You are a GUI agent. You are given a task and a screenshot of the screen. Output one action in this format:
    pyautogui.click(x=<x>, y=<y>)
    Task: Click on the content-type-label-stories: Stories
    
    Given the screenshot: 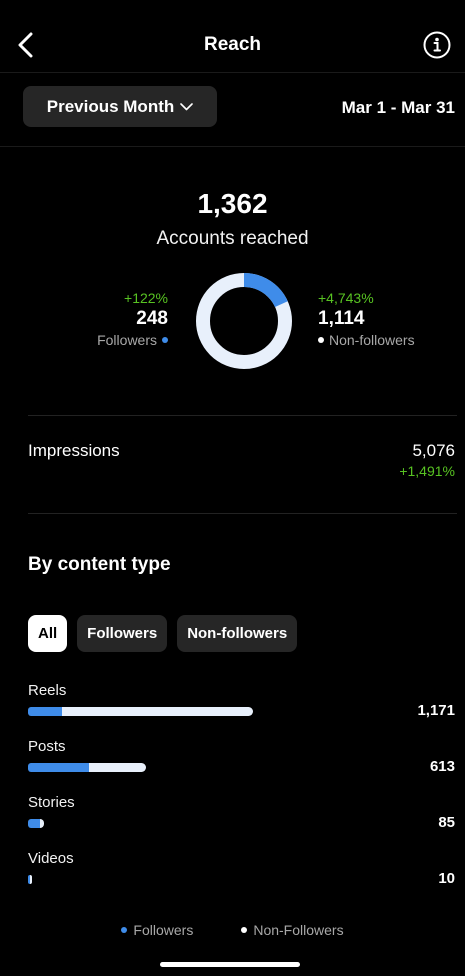 What is the action you would take?
    pyautogui.click(x=51, y=802)
    